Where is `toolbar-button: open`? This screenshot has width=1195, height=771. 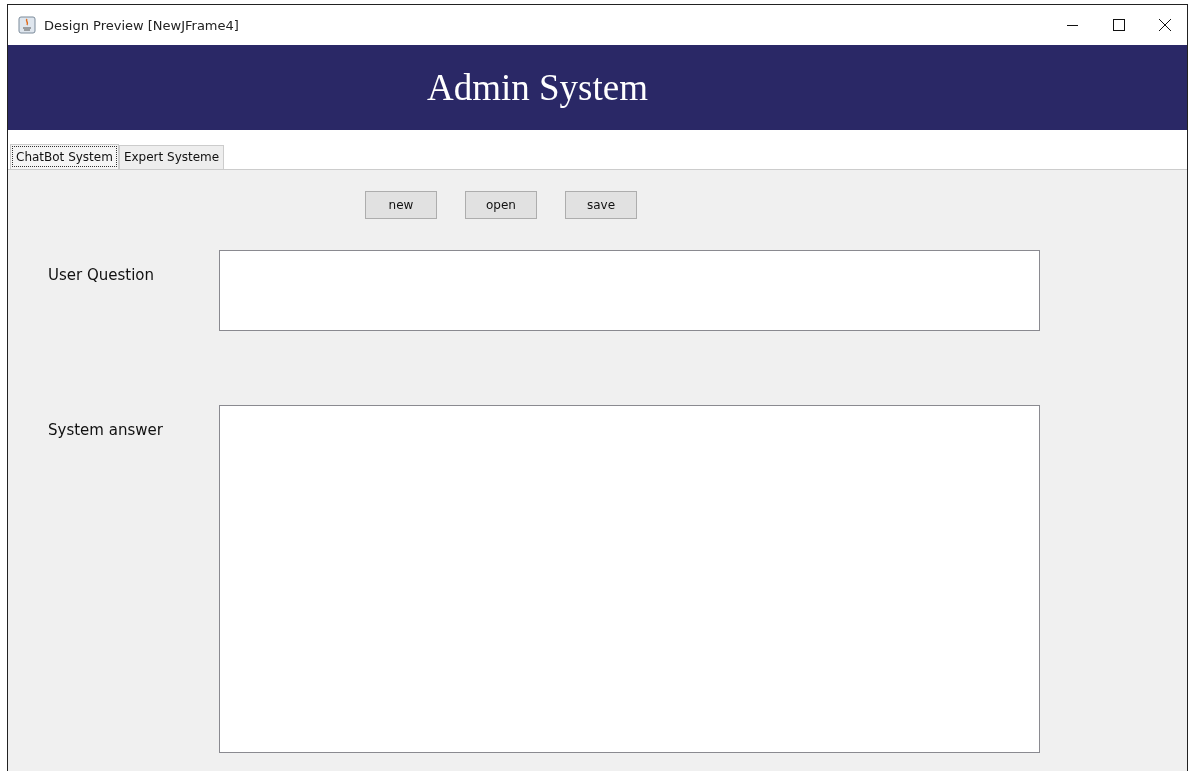 toolbar-button: open is located at coordinates (501, 205).